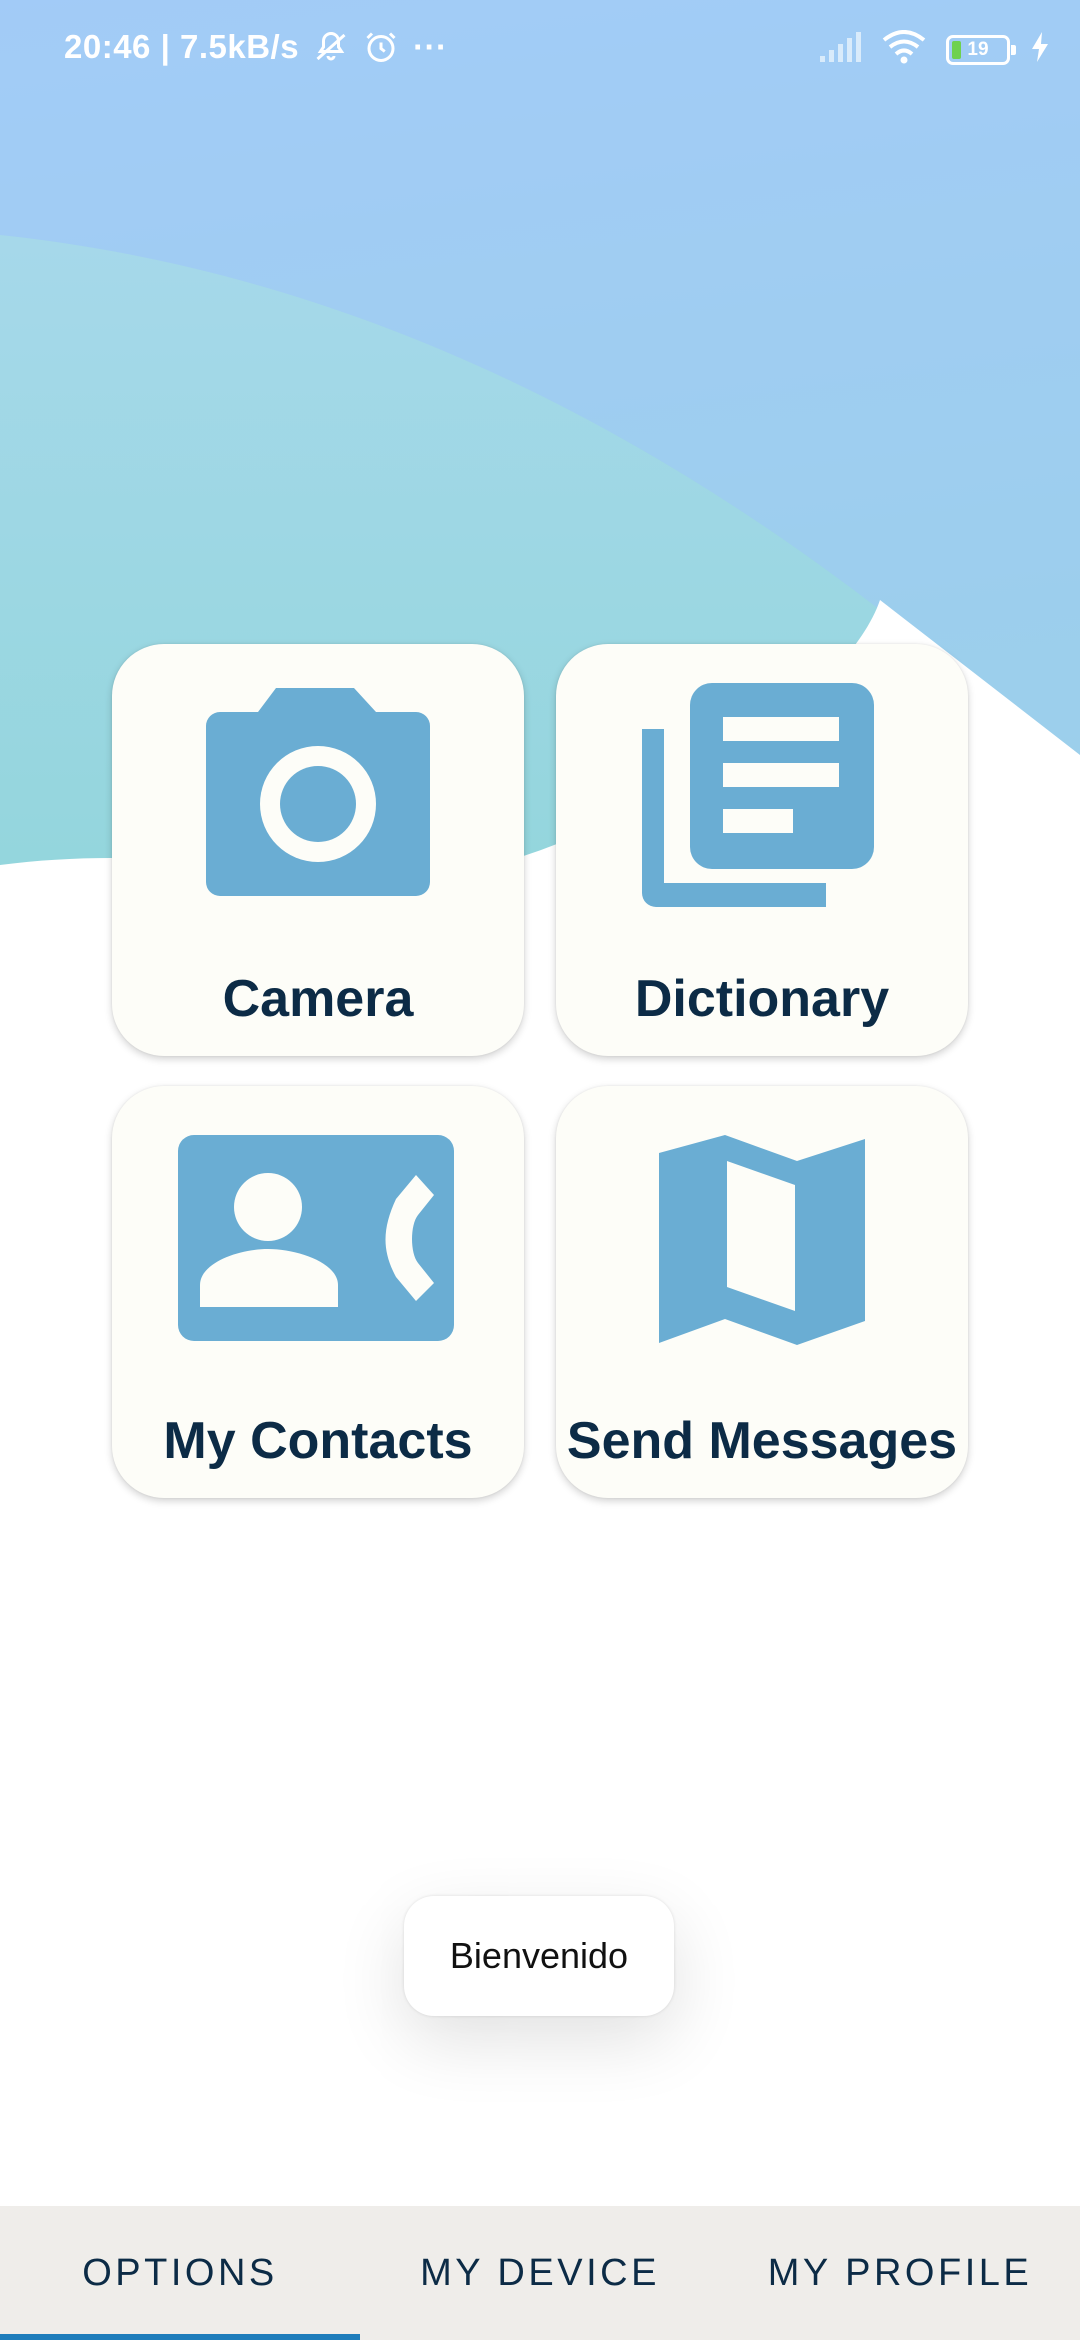 Image resolution: width=1080 pixels, height=2340 pixels. I want to click on tab-my-device: MY DEVICE, so click(540, 2273).